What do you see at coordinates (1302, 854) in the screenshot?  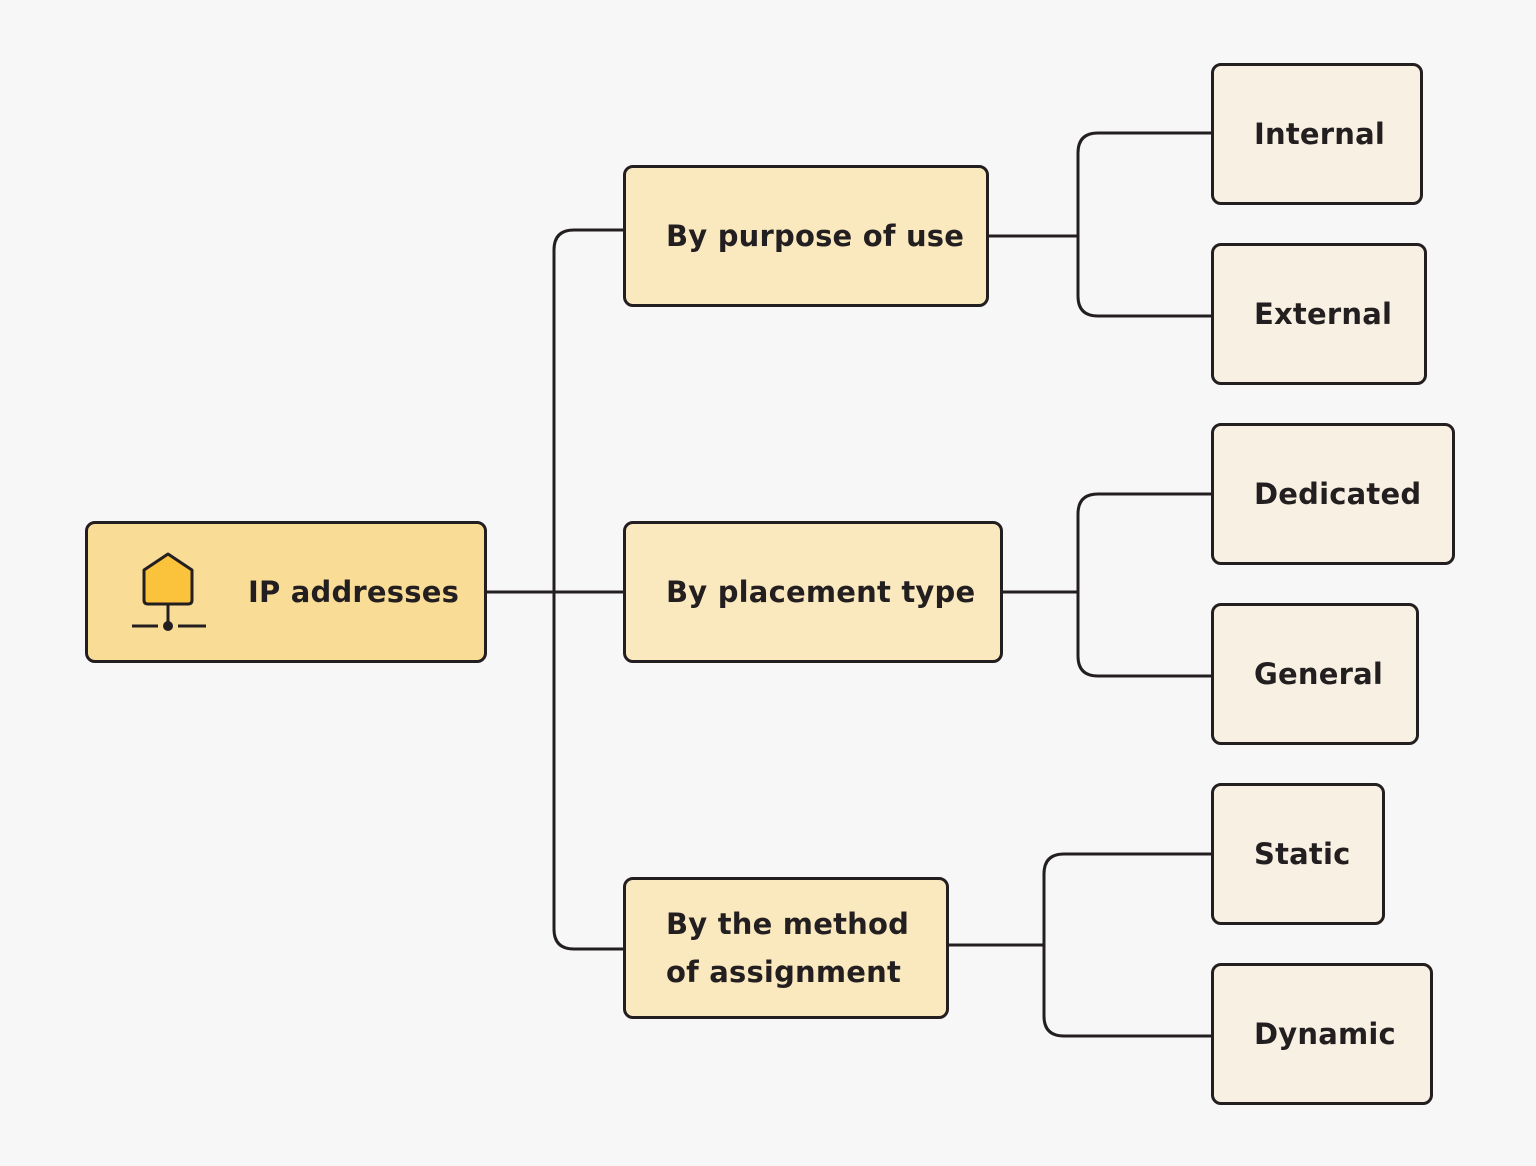 I see `leaf-label: Static` at bounding box center [1302, 854].